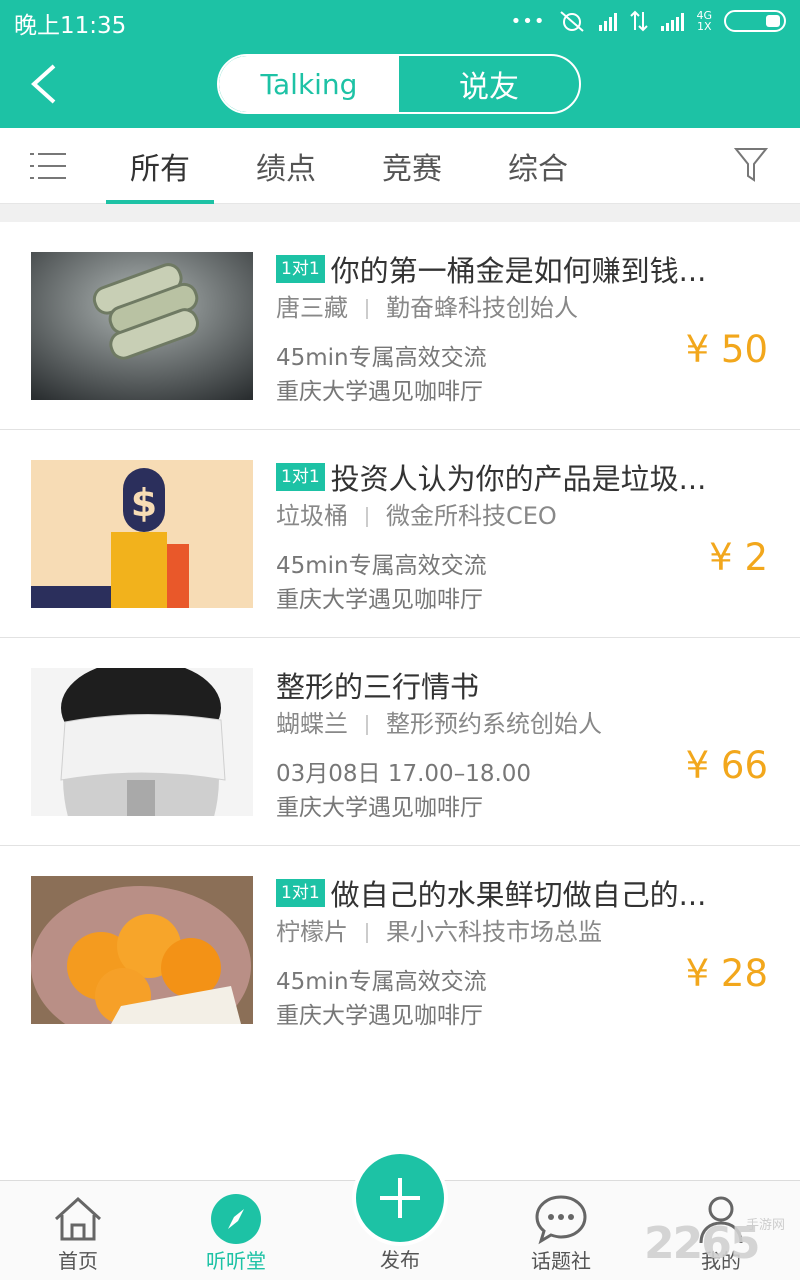 This screenshot has height=1280, width=800. I want to click on item-price: ¥ 50, so click(726, 349).